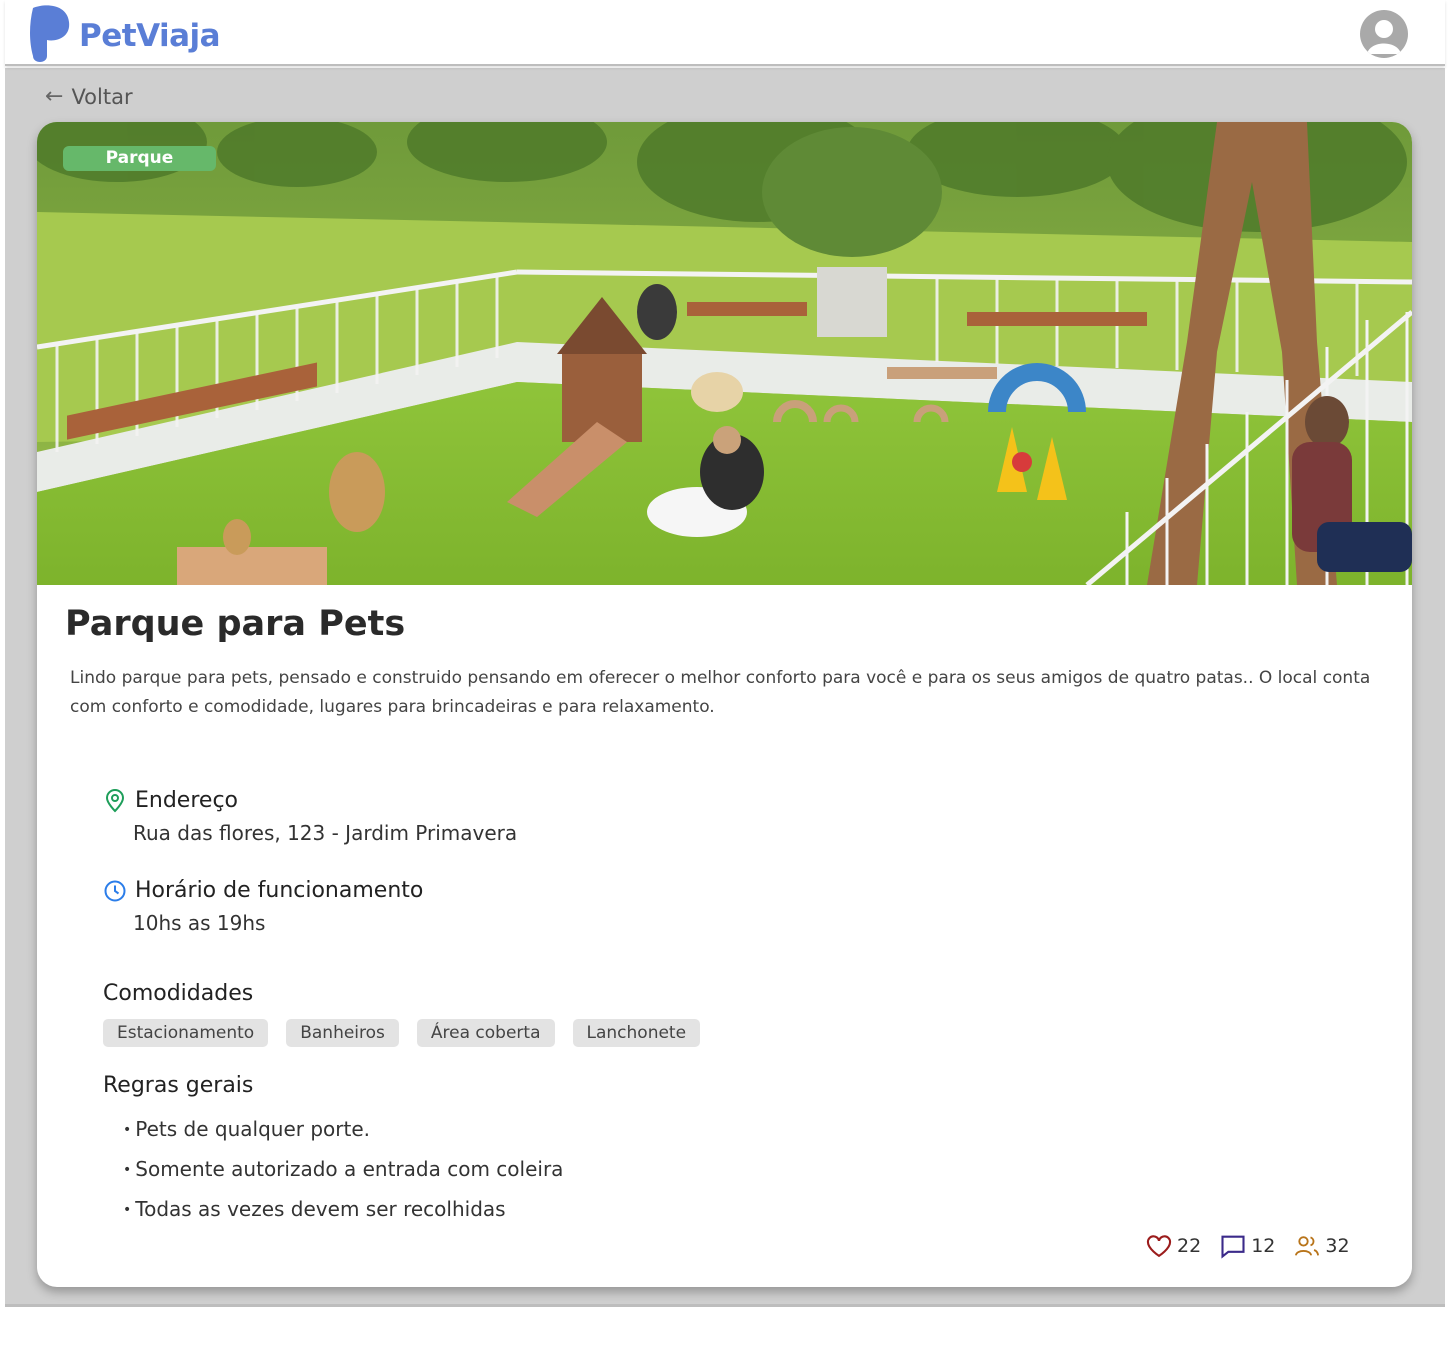 This screenshot has width=1450, height=1372. I want to click on users-icon, so click(1307, 1246).